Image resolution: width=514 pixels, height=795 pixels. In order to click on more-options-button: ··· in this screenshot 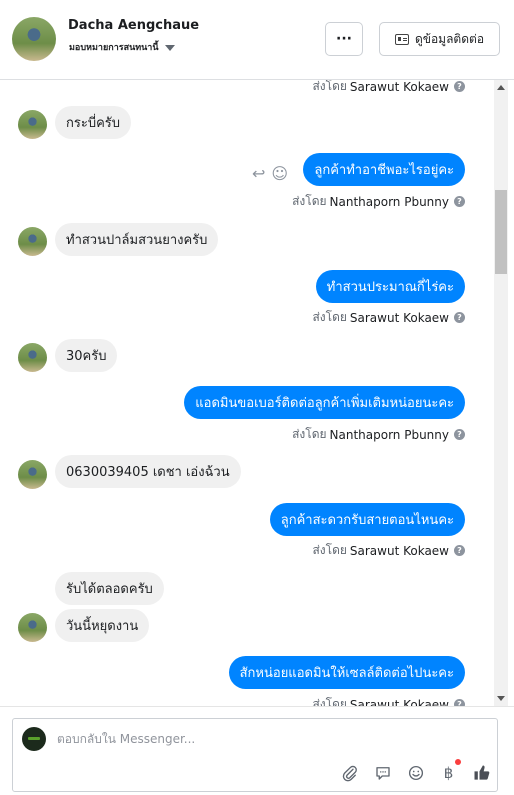, I will do `click(344, 39)`.